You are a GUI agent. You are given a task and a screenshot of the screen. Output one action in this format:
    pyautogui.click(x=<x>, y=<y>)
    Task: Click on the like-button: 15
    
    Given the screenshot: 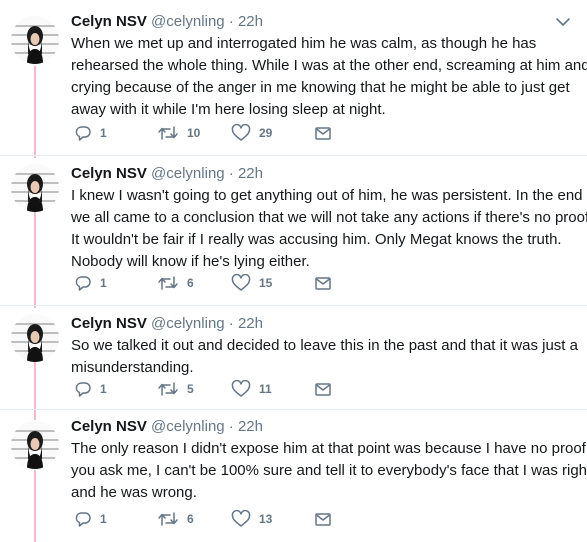 What is the action you would take?
    pyautogui.click(x=251, y=283)
    